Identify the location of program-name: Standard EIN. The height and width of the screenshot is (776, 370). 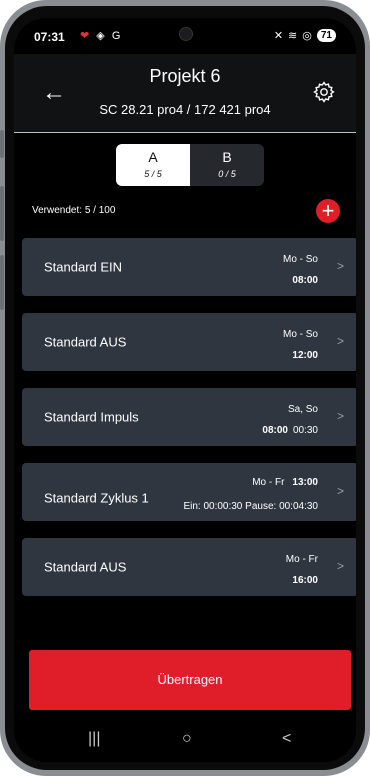
(83, 267).